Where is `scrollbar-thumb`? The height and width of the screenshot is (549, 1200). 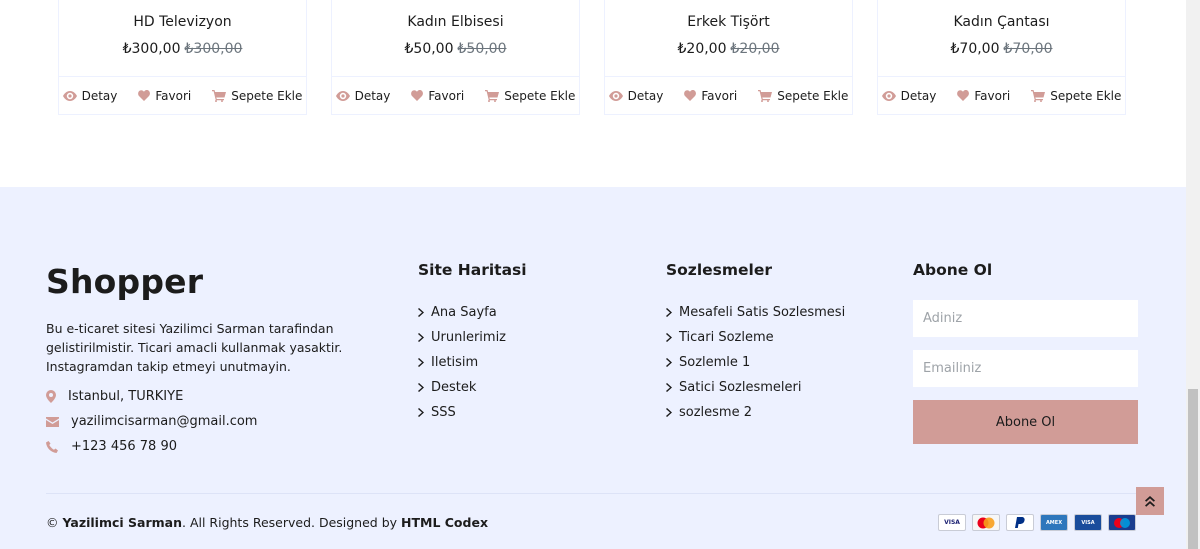
scrollbar-thumb is located at coordinates (1193, 469).